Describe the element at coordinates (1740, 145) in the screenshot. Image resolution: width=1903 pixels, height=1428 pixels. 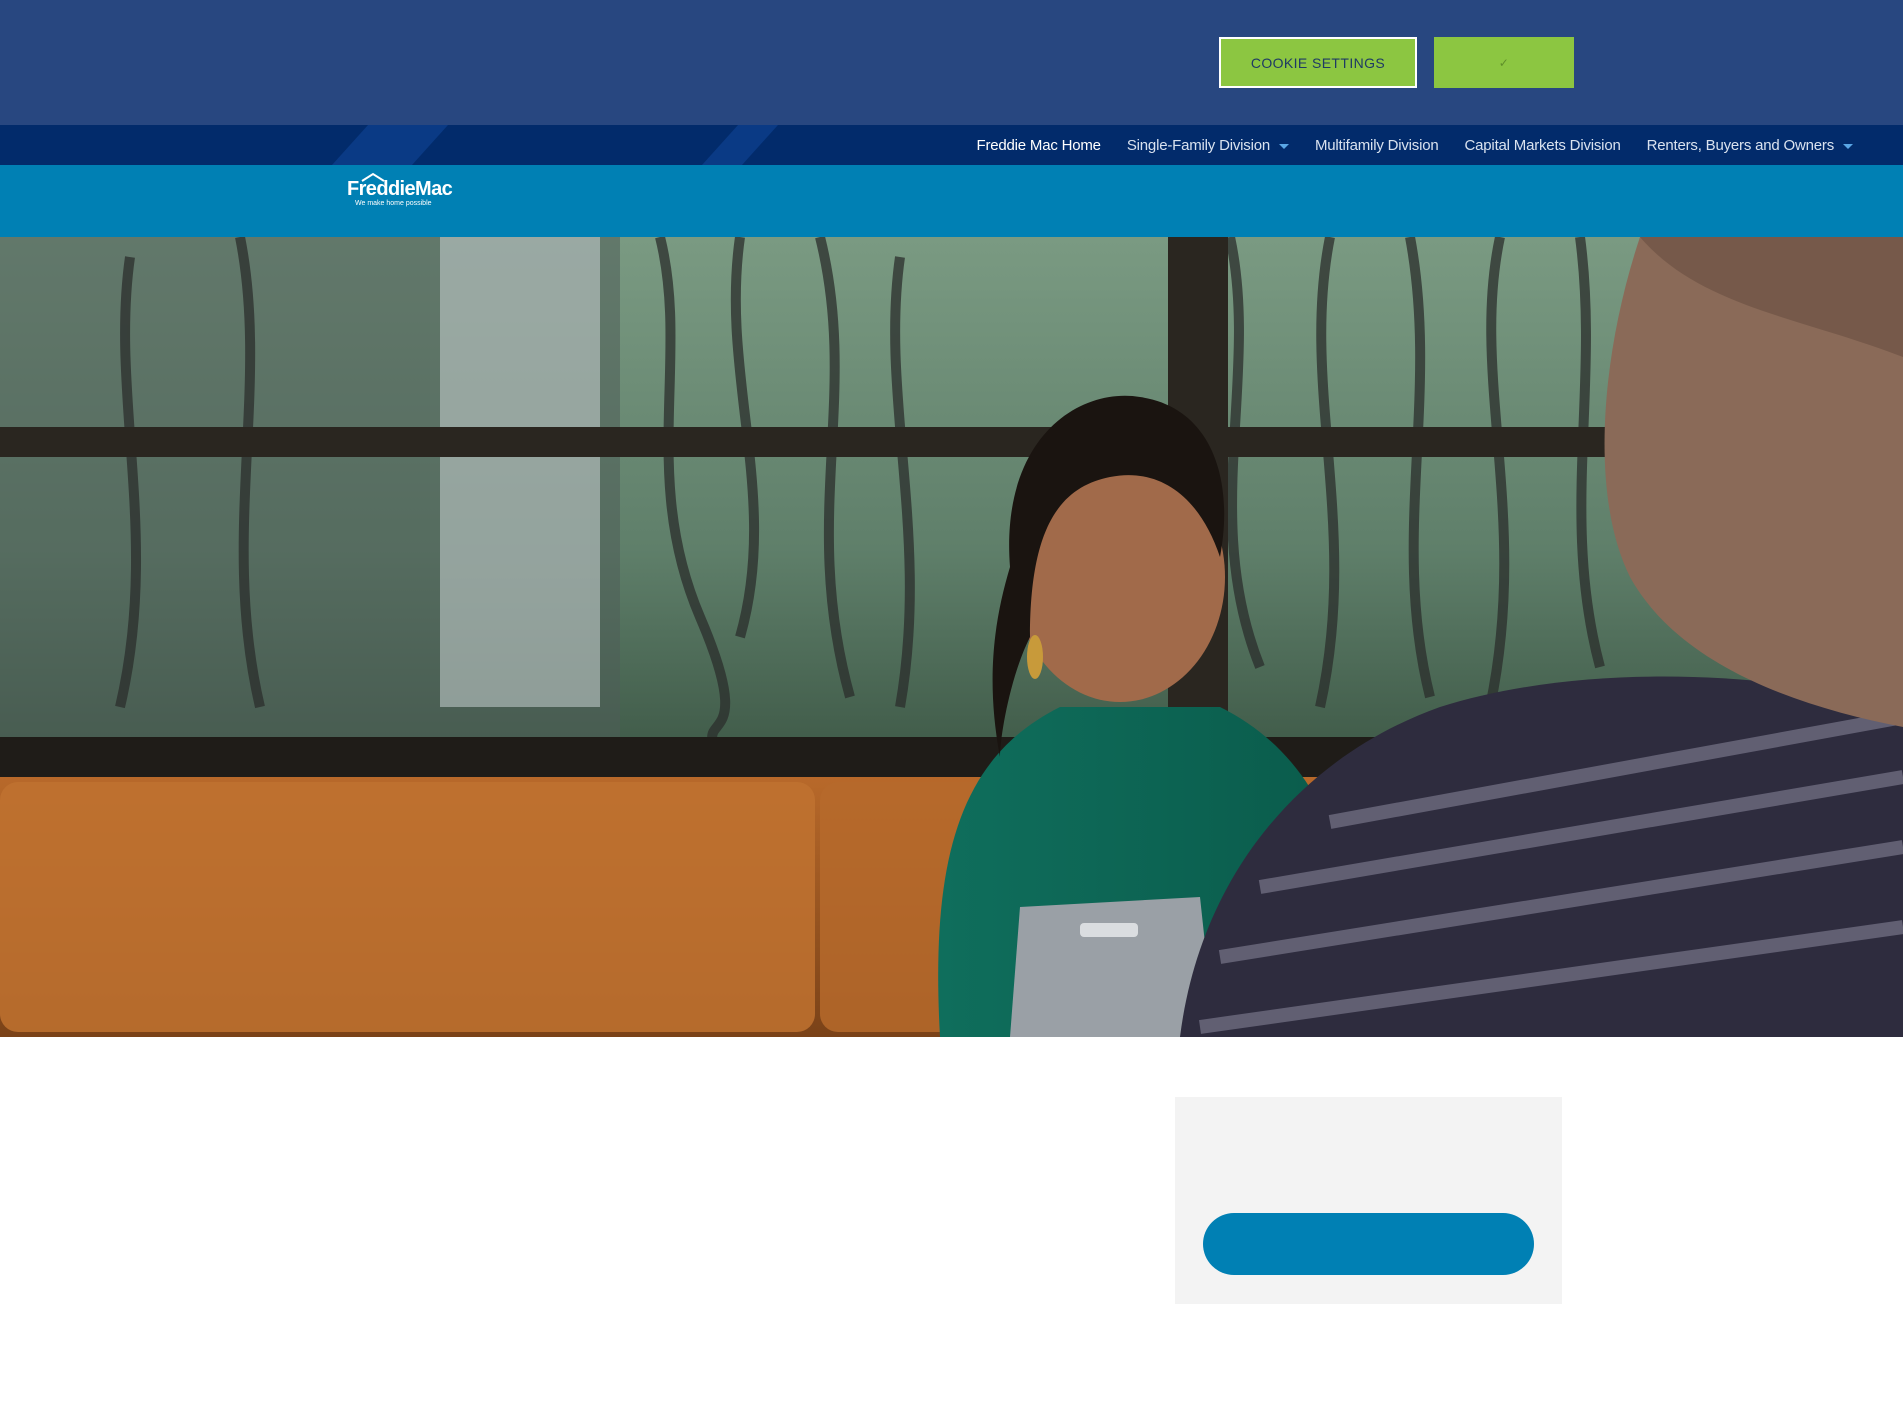
I see `nav-item-label: Renters, Buyers and Owners` at that location.